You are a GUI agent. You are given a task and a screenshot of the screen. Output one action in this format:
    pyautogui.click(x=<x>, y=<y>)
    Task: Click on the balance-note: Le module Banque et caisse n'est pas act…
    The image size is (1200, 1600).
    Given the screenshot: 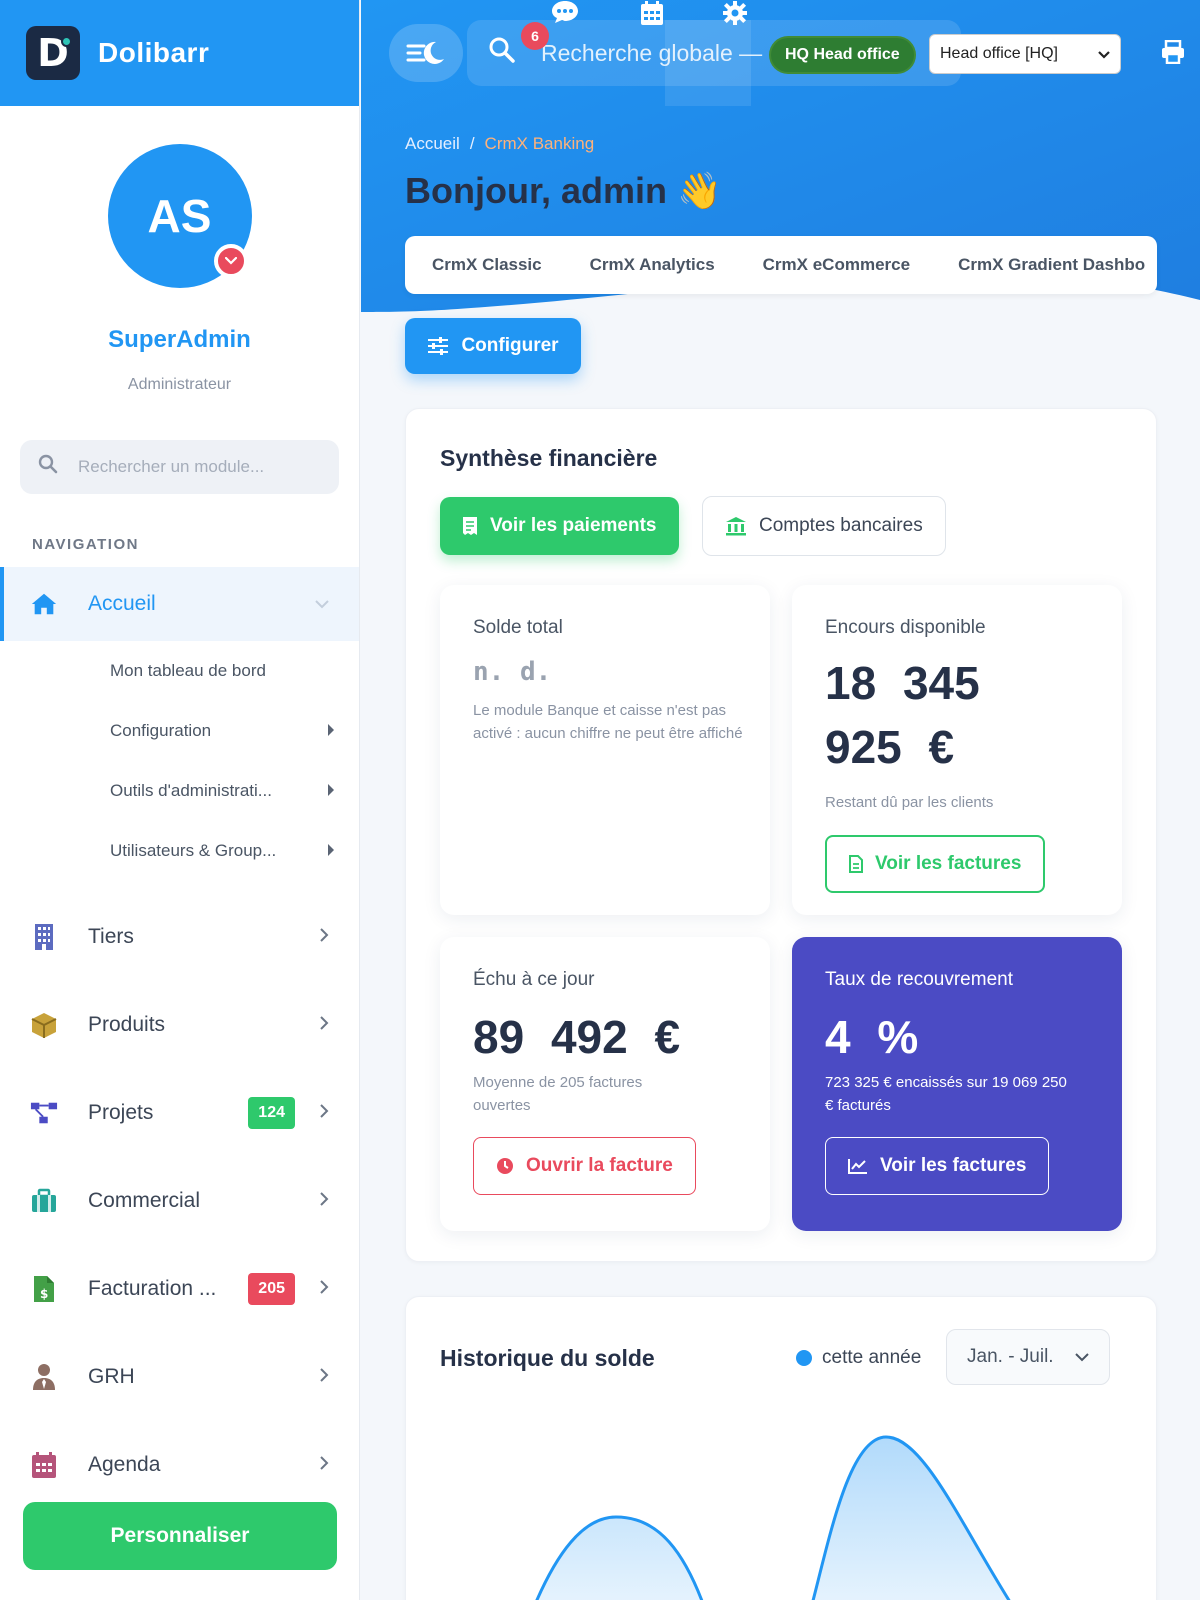 What is the action you would take?
    pyautogui.click(x=608, y=722)
    